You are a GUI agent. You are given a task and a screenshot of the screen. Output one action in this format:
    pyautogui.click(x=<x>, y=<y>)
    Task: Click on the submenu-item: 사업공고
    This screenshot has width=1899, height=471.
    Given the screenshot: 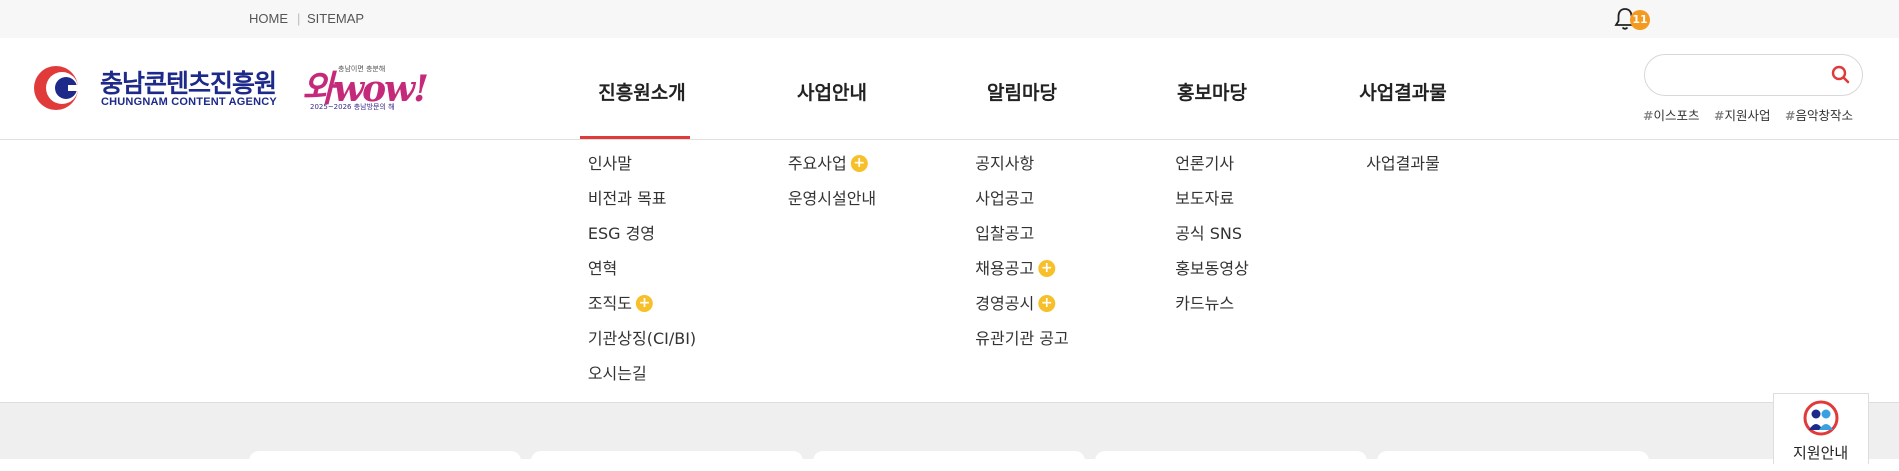 What is the action you would take?
    pyautogui.click(x=1021, y=206)
    